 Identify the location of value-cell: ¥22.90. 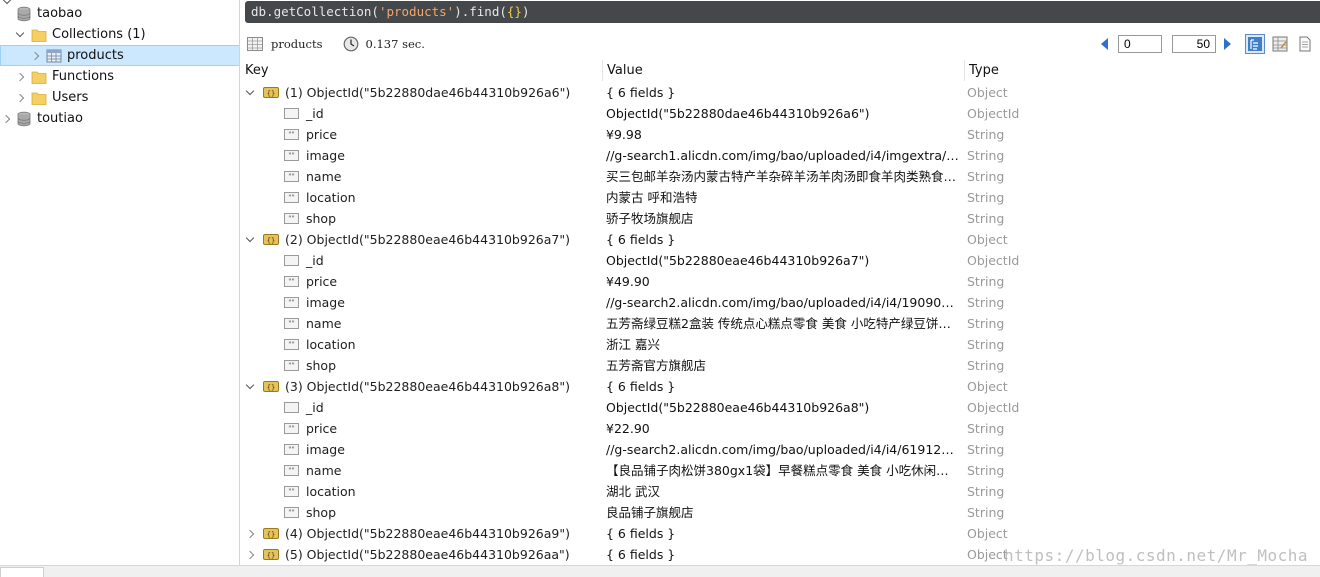
(783, 428).